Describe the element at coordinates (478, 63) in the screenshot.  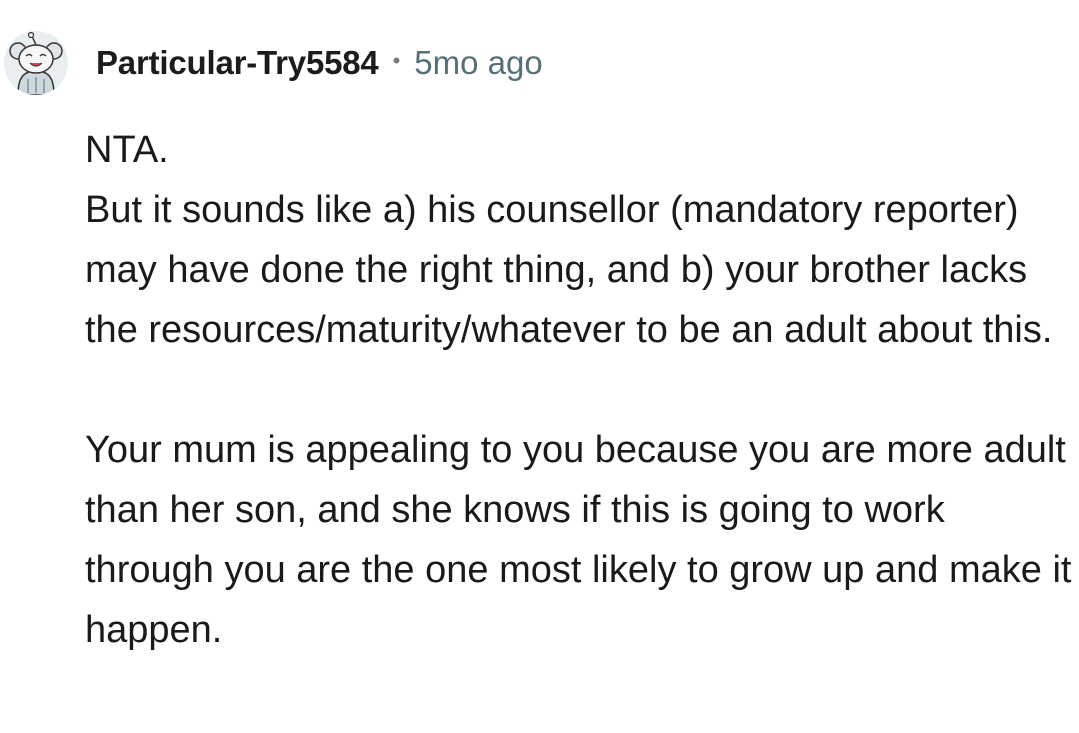
I see `comment-age: 5mo ago` at that location.